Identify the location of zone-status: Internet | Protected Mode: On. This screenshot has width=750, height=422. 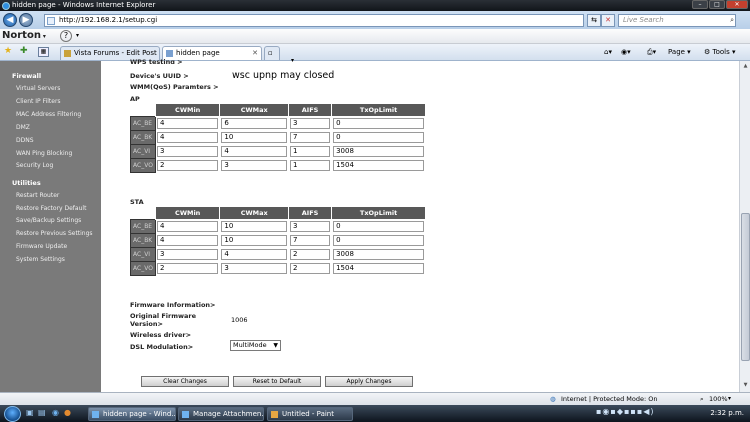
(609, 399).